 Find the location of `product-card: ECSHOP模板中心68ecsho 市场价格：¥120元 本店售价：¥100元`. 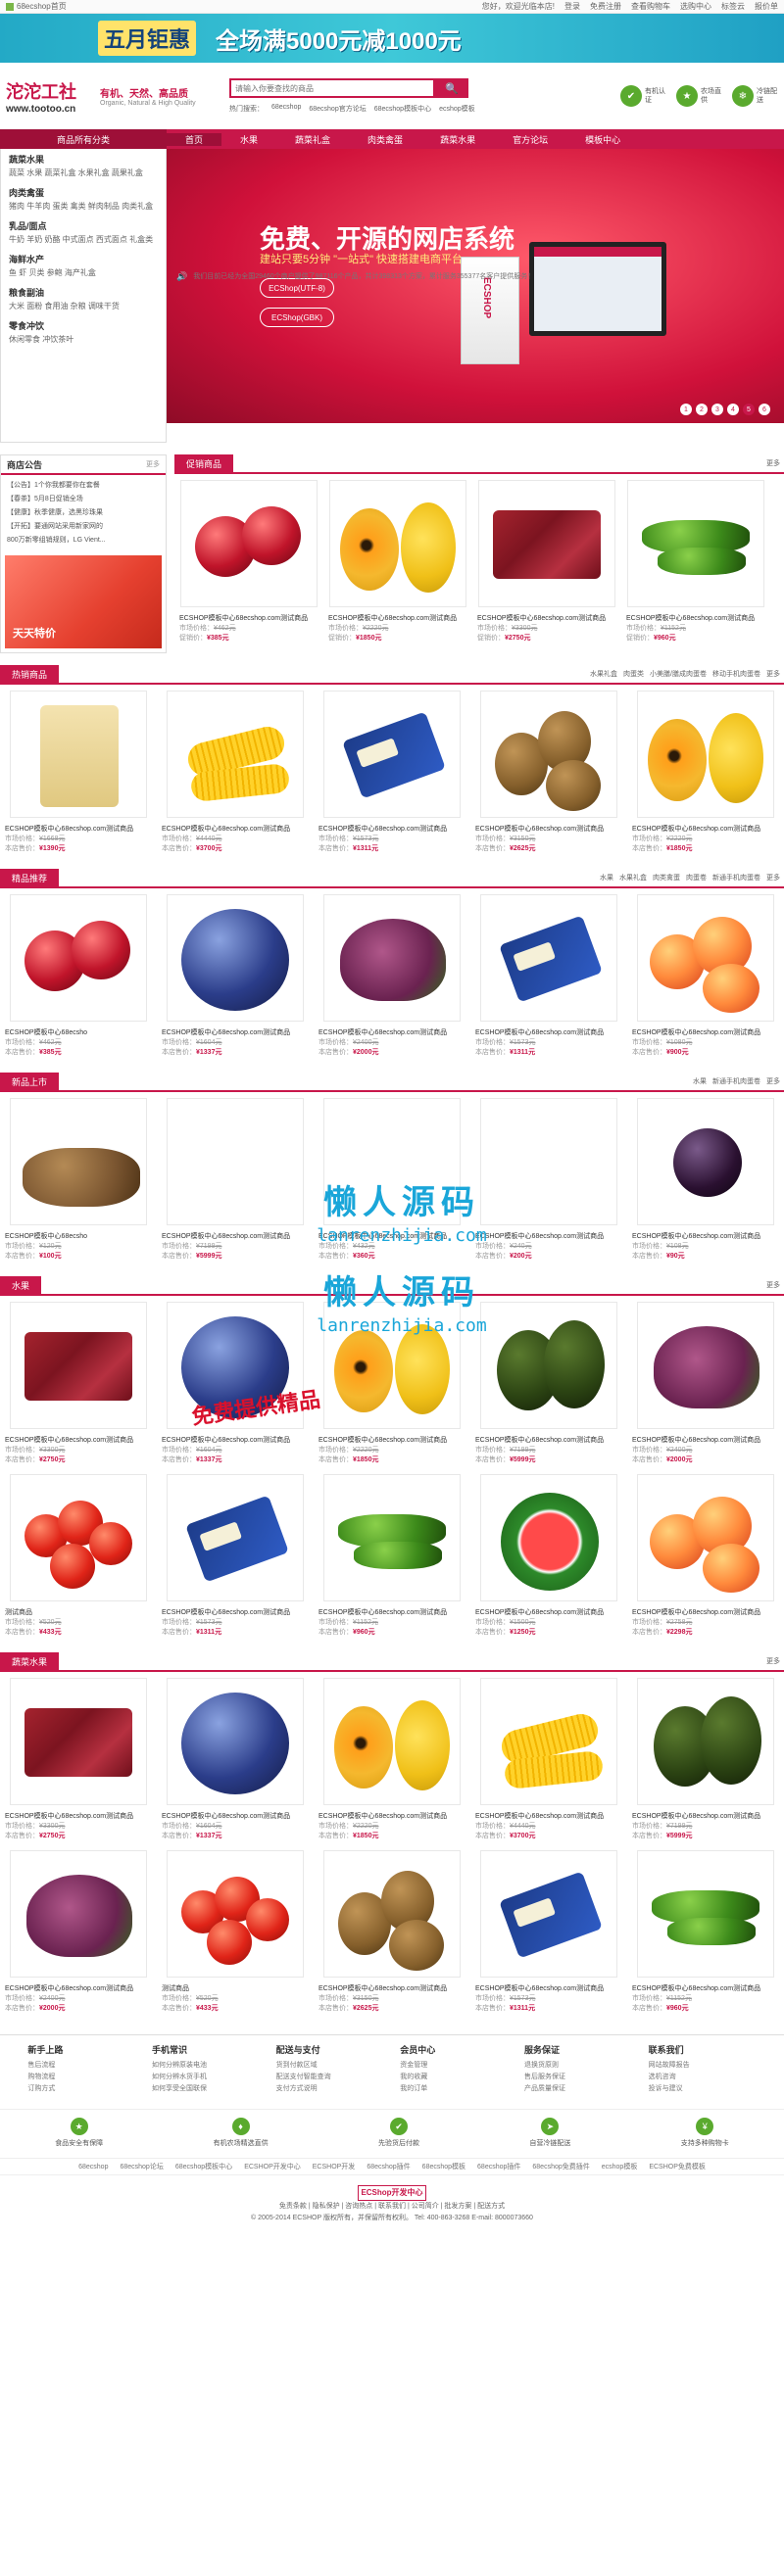

product-card: ECSHOP模板中心68ecsho 市场价格：¥120元 本店售价：¥100元 is located at coordinates (78, 1178).